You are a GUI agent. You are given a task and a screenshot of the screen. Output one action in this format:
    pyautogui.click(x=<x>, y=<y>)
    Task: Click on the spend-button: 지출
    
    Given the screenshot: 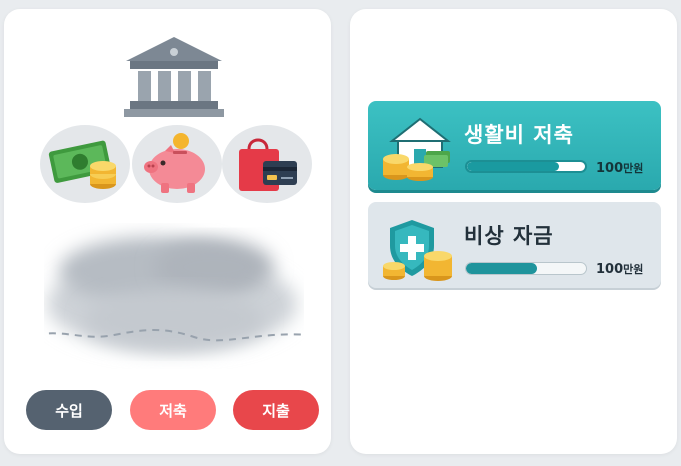 What is the action you would take?
    pyautogui.click(x=276, y=410)
    